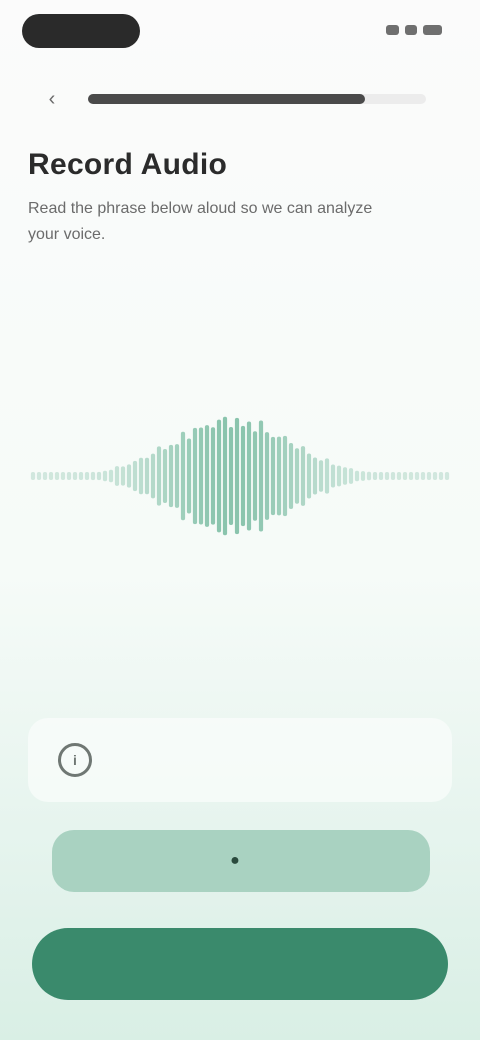 The width and height of the screenshot is (480, 1040). I want to click on audio-waveform, so click(240, 476).